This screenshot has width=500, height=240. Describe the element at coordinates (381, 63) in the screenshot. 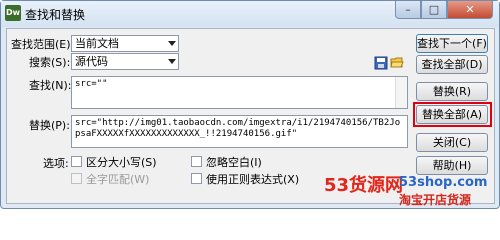

I see `save-icon` at that location.